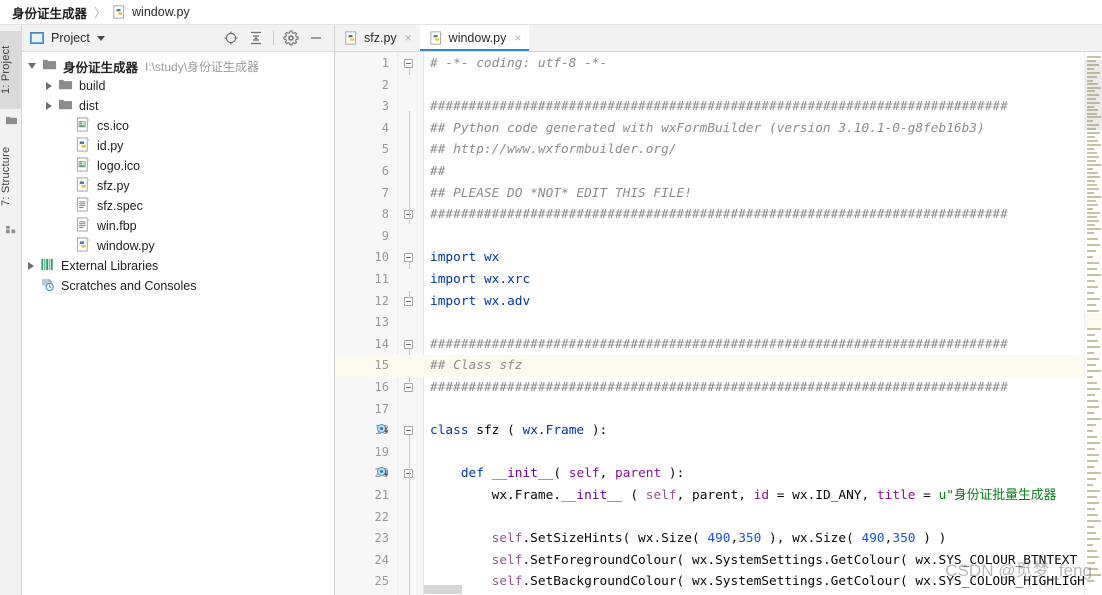  I want to click on tree-row: Scratches and Consoles, so click(178, 286).